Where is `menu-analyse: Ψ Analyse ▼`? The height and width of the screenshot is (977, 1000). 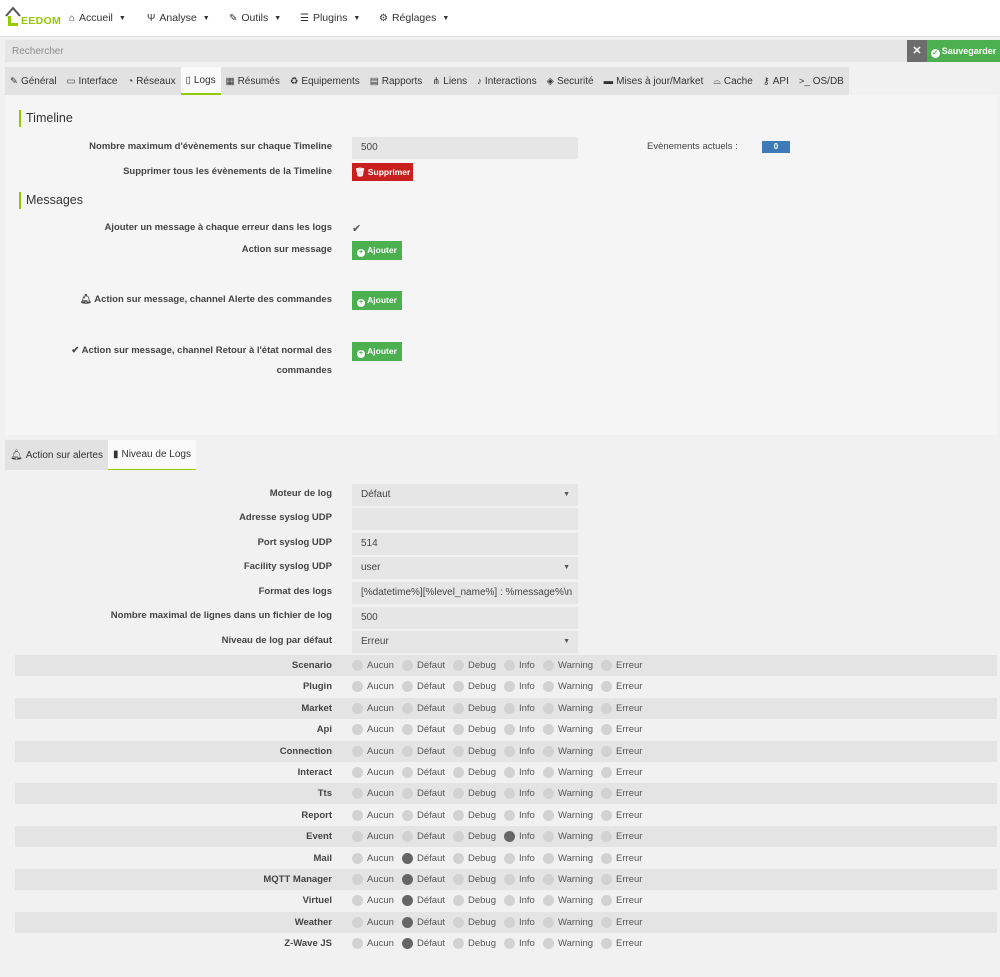 menu-analyse: Ψ Analyse ▼ is located at coordinates (178, 18).